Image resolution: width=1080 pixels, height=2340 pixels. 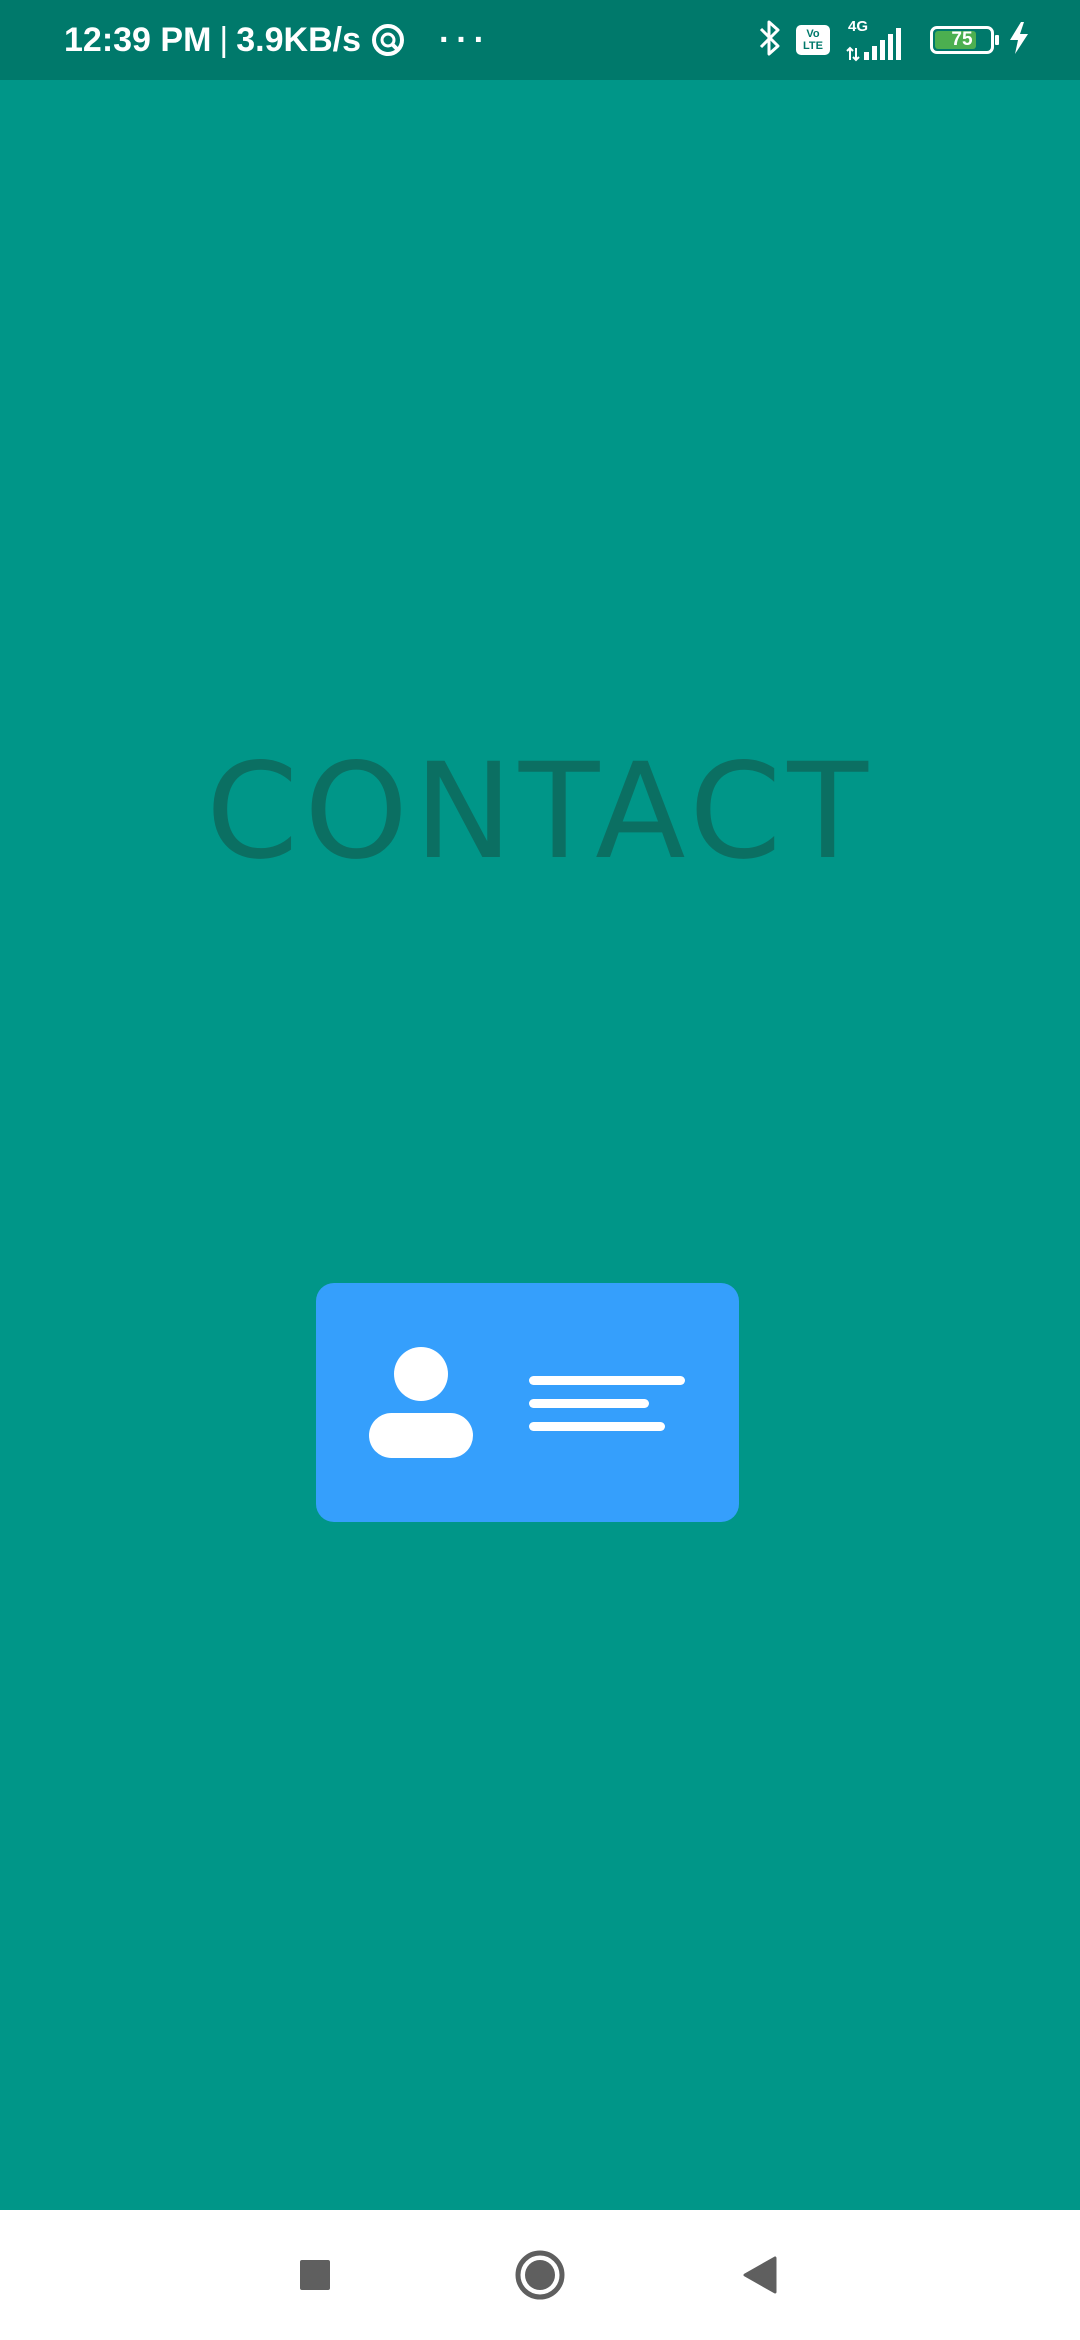 I want to click on battery-icon: 75, so click(x=964, y=40).